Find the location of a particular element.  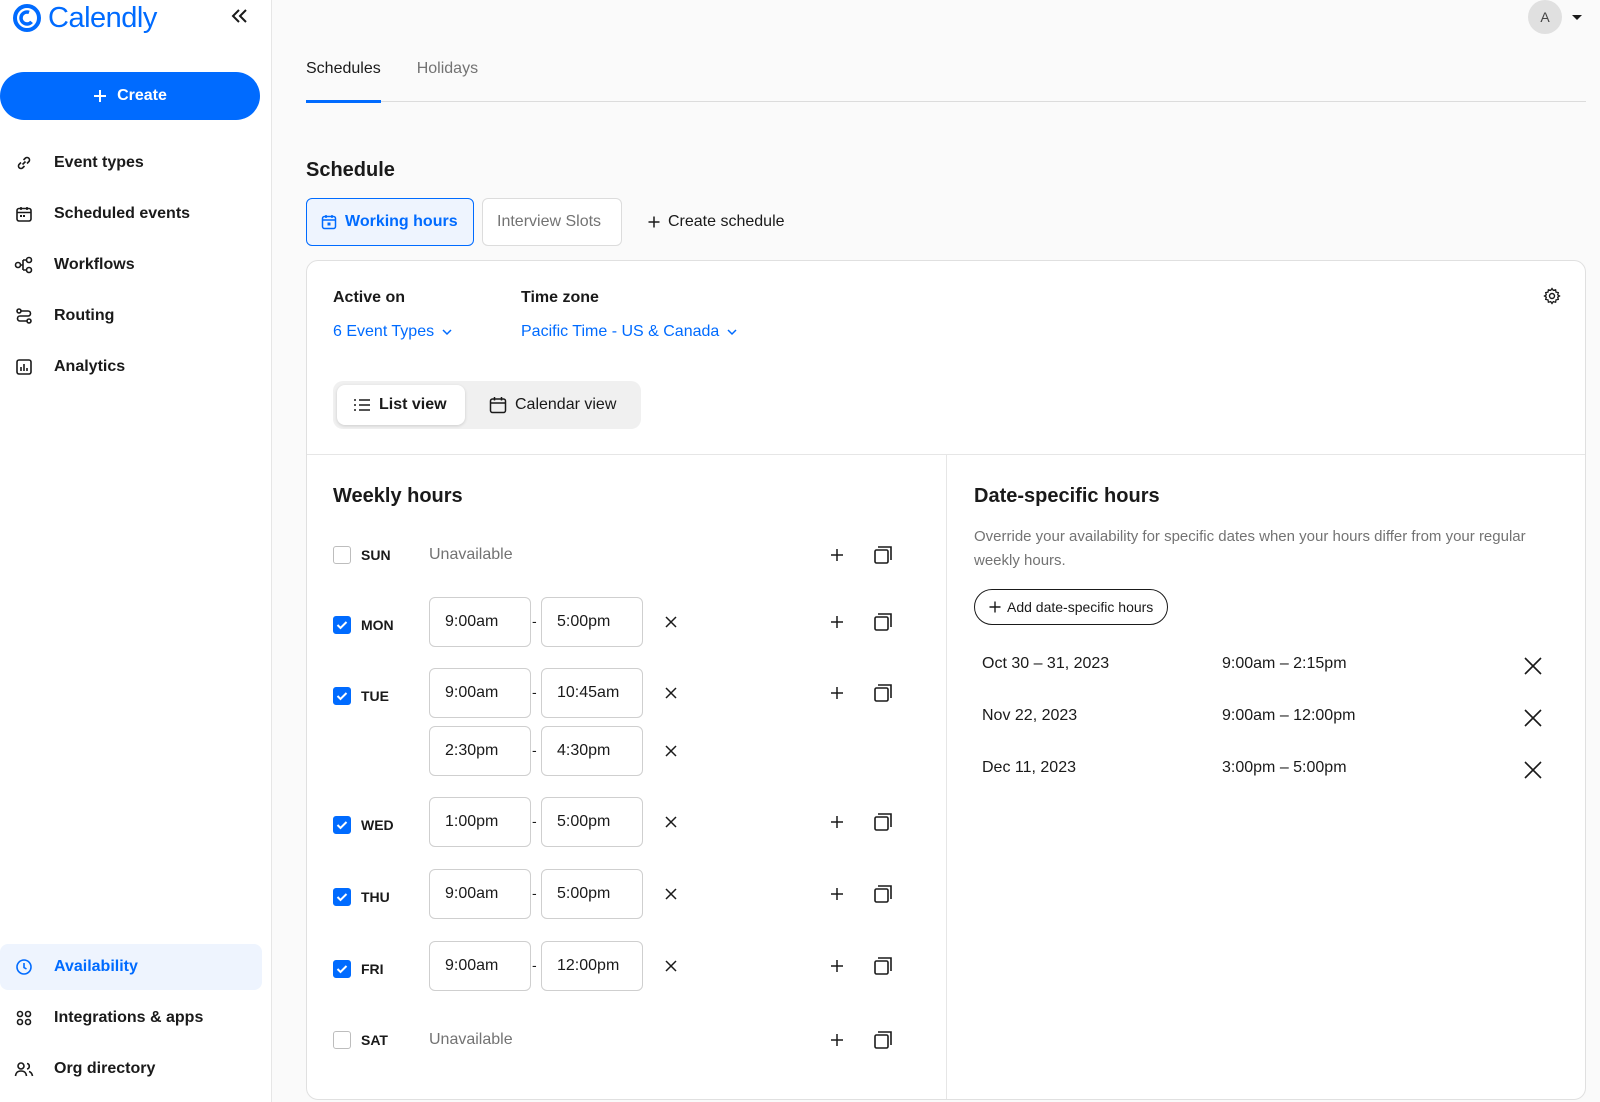

day-checkbox-mon is located at coordinates (342, 625).